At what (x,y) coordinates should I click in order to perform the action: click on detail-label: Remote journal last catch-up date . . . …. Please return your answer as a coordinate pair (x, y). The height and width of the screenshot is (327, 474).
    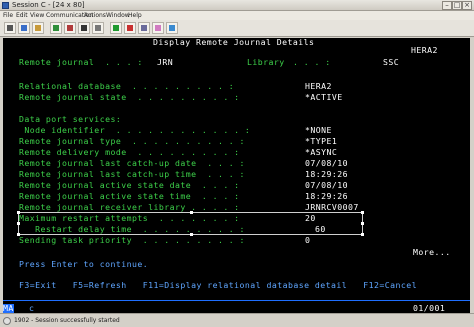
    Looking at the image, I should click on (132, 163).